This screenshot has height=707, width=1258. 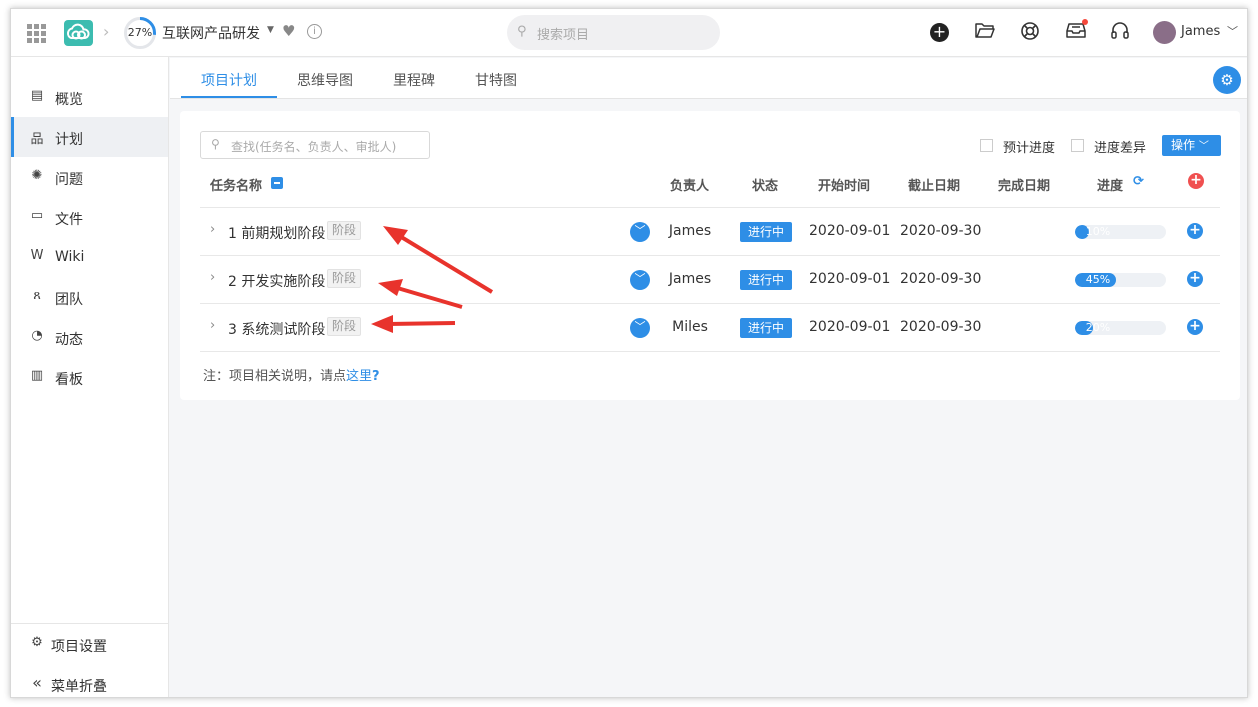 I want to click on operate-dropdown-button: 操作 ﹀, so click(x=1191, y=145).